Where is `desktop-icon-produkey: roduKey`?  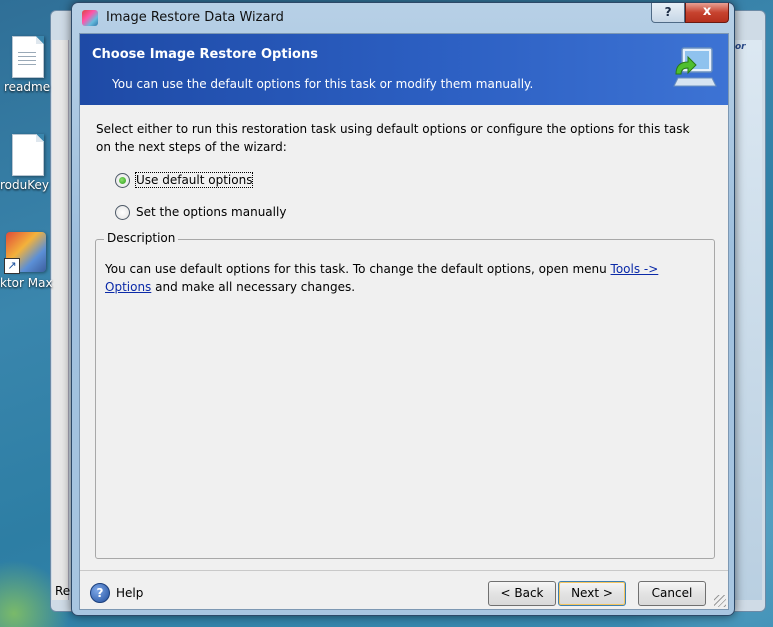 desktop-icon-produkey: roduKey is located at coordinates (30, 174).